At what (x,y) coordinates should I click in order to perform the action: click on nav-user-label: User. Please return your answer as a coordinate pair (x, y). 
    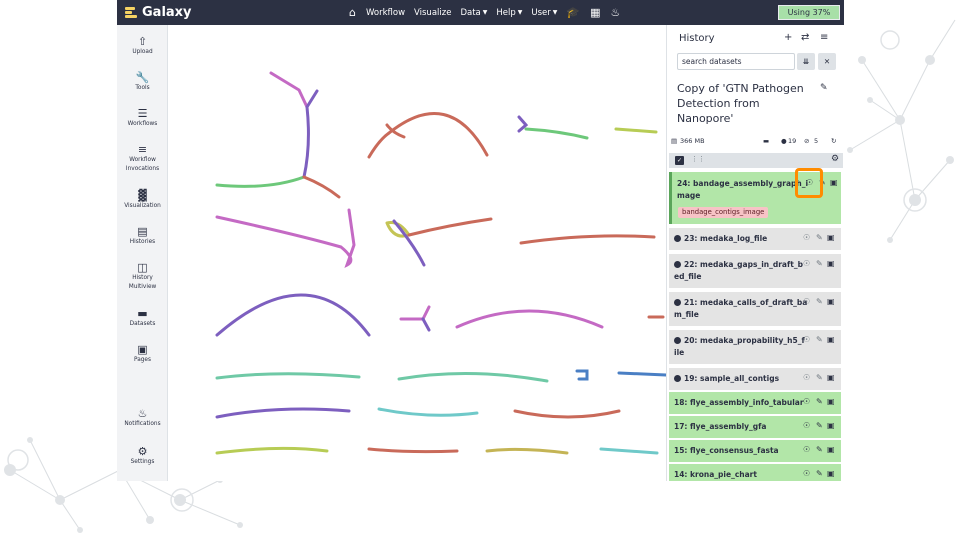
    Looking at the image, I should click on (541, 12).